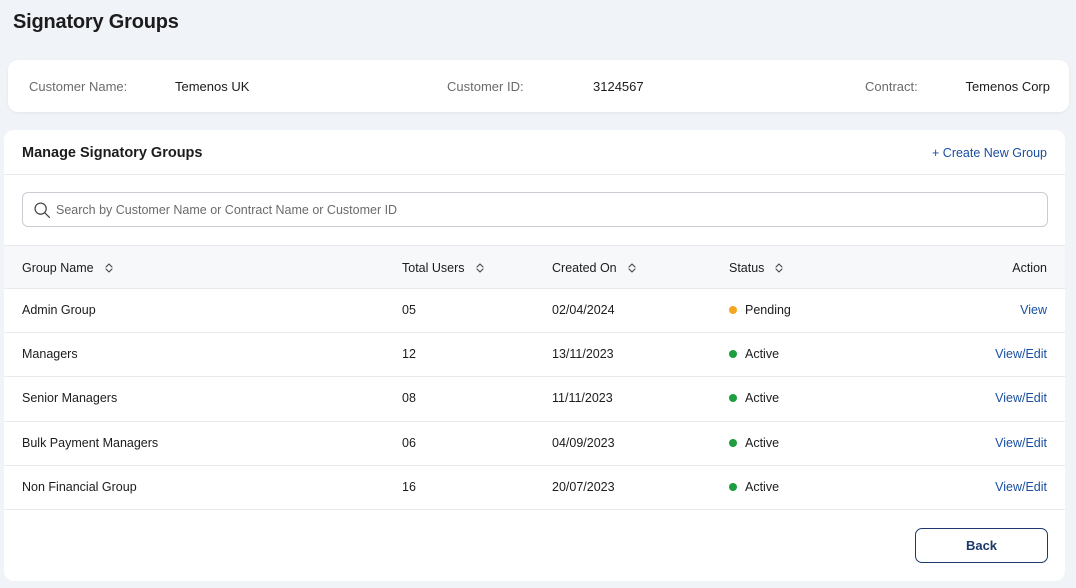 The height and width of the screenshot is (588, 1076). I want to click on header-created-on: Created On, so click(595, 268).